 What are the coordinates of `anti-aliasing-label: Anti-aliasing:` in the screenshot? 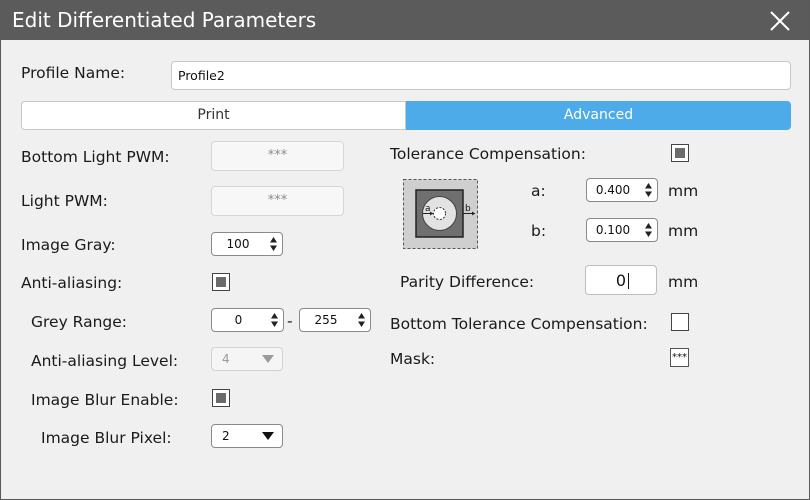 It's located at (72, 283).